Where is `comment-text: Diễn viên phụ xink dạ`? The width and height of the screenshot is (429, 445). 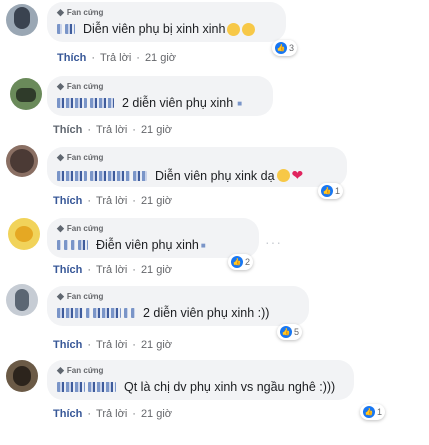
comment-text: Diễn viên phụ xink dạ is located at coordinates (215, 175).